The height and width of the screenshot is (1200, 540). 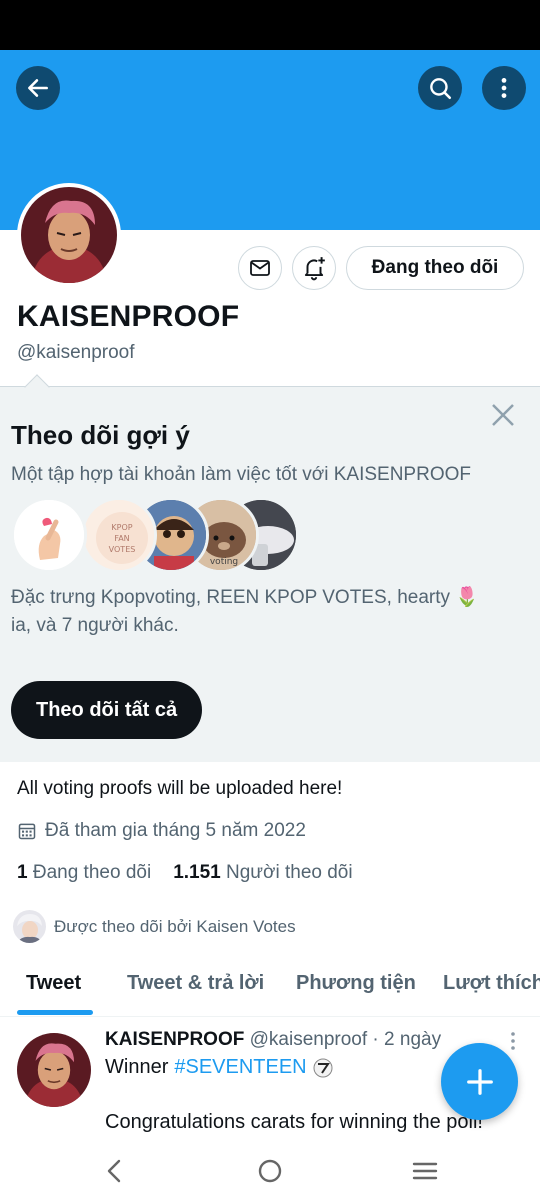 I want to click on followers-label: Người theo dõi, so click(x=289, y=872).